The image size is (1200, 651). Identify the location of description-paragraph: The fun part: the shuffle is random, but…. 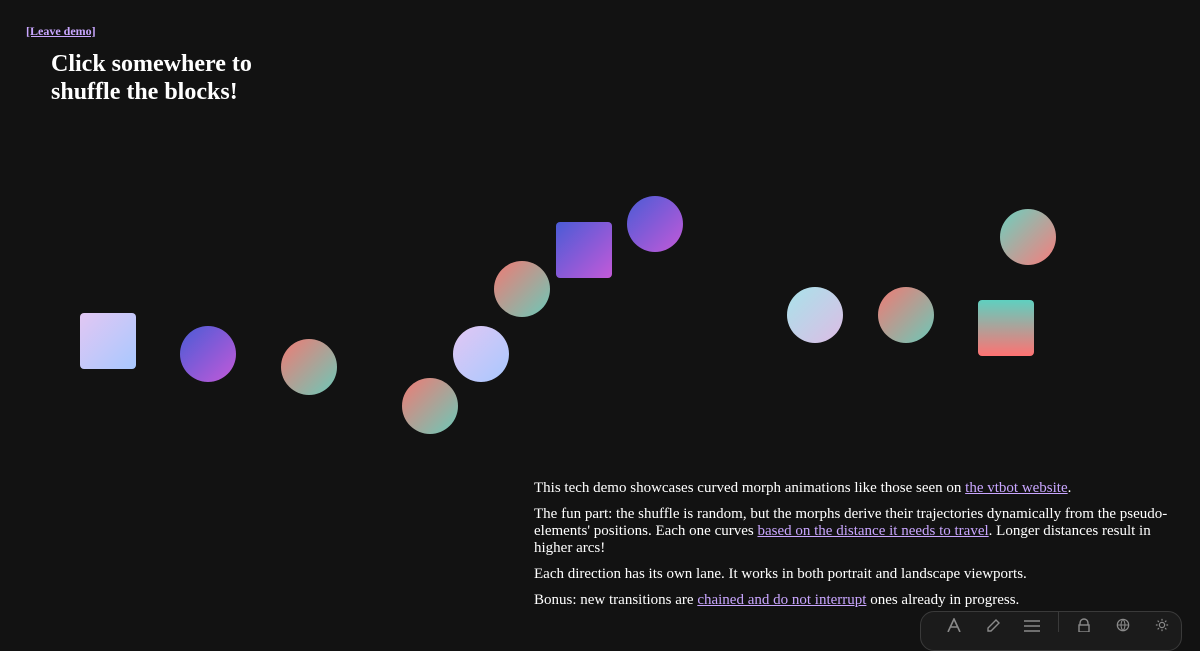
(851, 531).